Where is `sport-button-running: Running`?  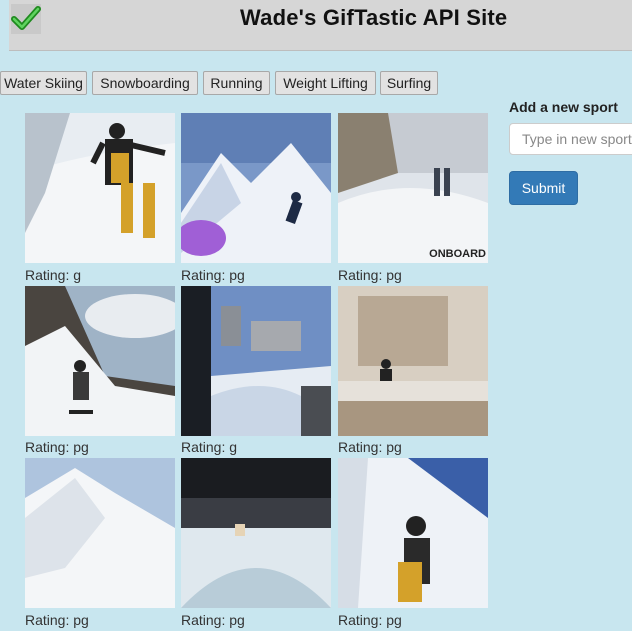 sport-button-running: Running is located at coordinates (236, 83).